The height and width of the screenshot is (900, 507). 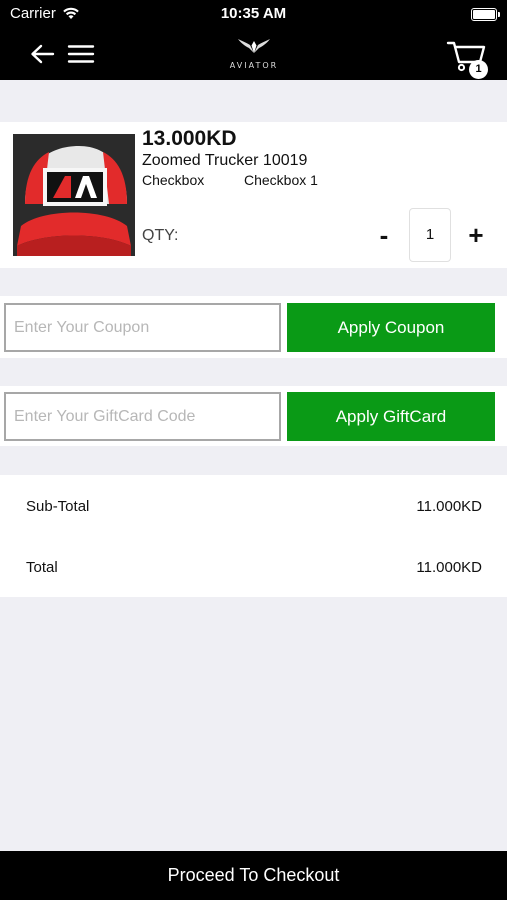 I want to click on giftcard-section: Apply GiftCard, so click(x=253, y=416).